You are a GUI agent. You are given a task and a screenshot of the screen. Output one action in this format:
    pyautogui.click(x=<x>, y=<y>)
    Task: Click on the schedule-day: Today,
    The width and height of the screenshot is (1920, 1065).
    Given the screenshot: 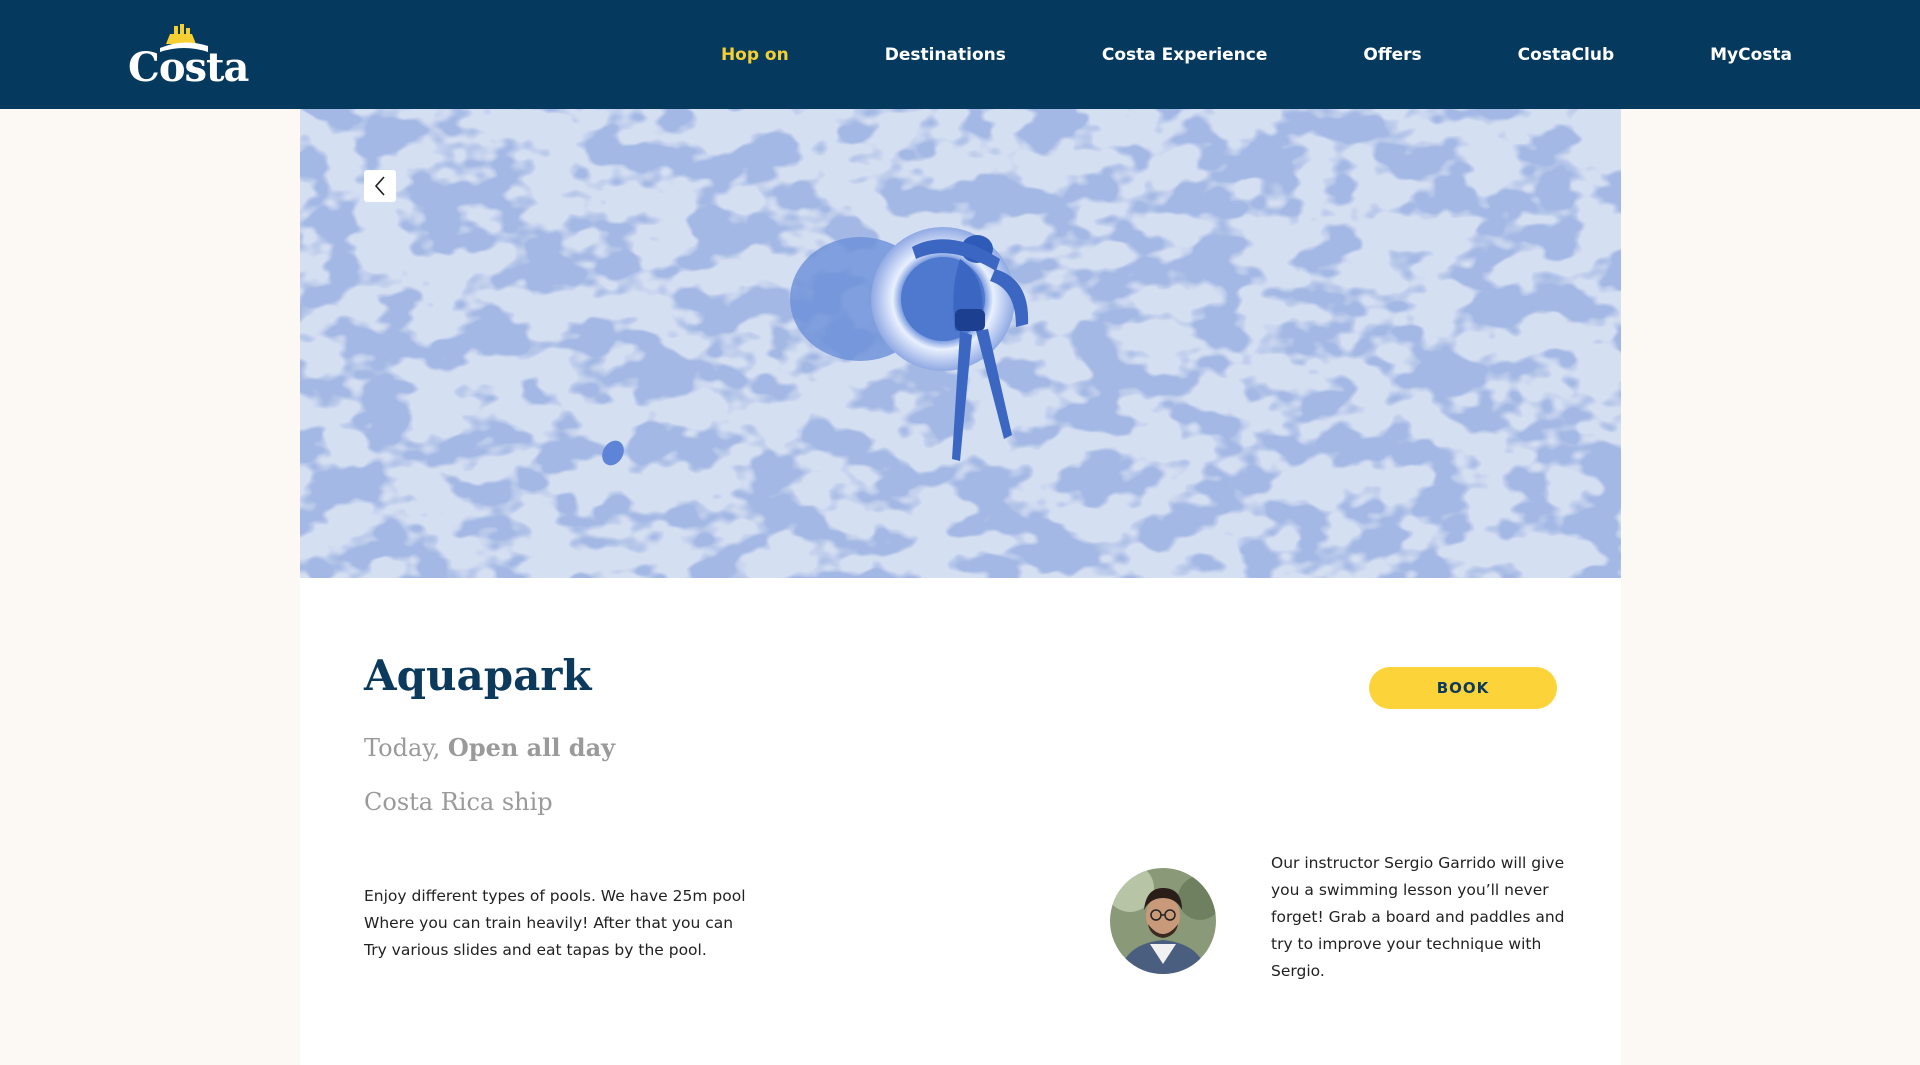 What is the action you would take?
    pyautogui.click(x=406, y=748)
    